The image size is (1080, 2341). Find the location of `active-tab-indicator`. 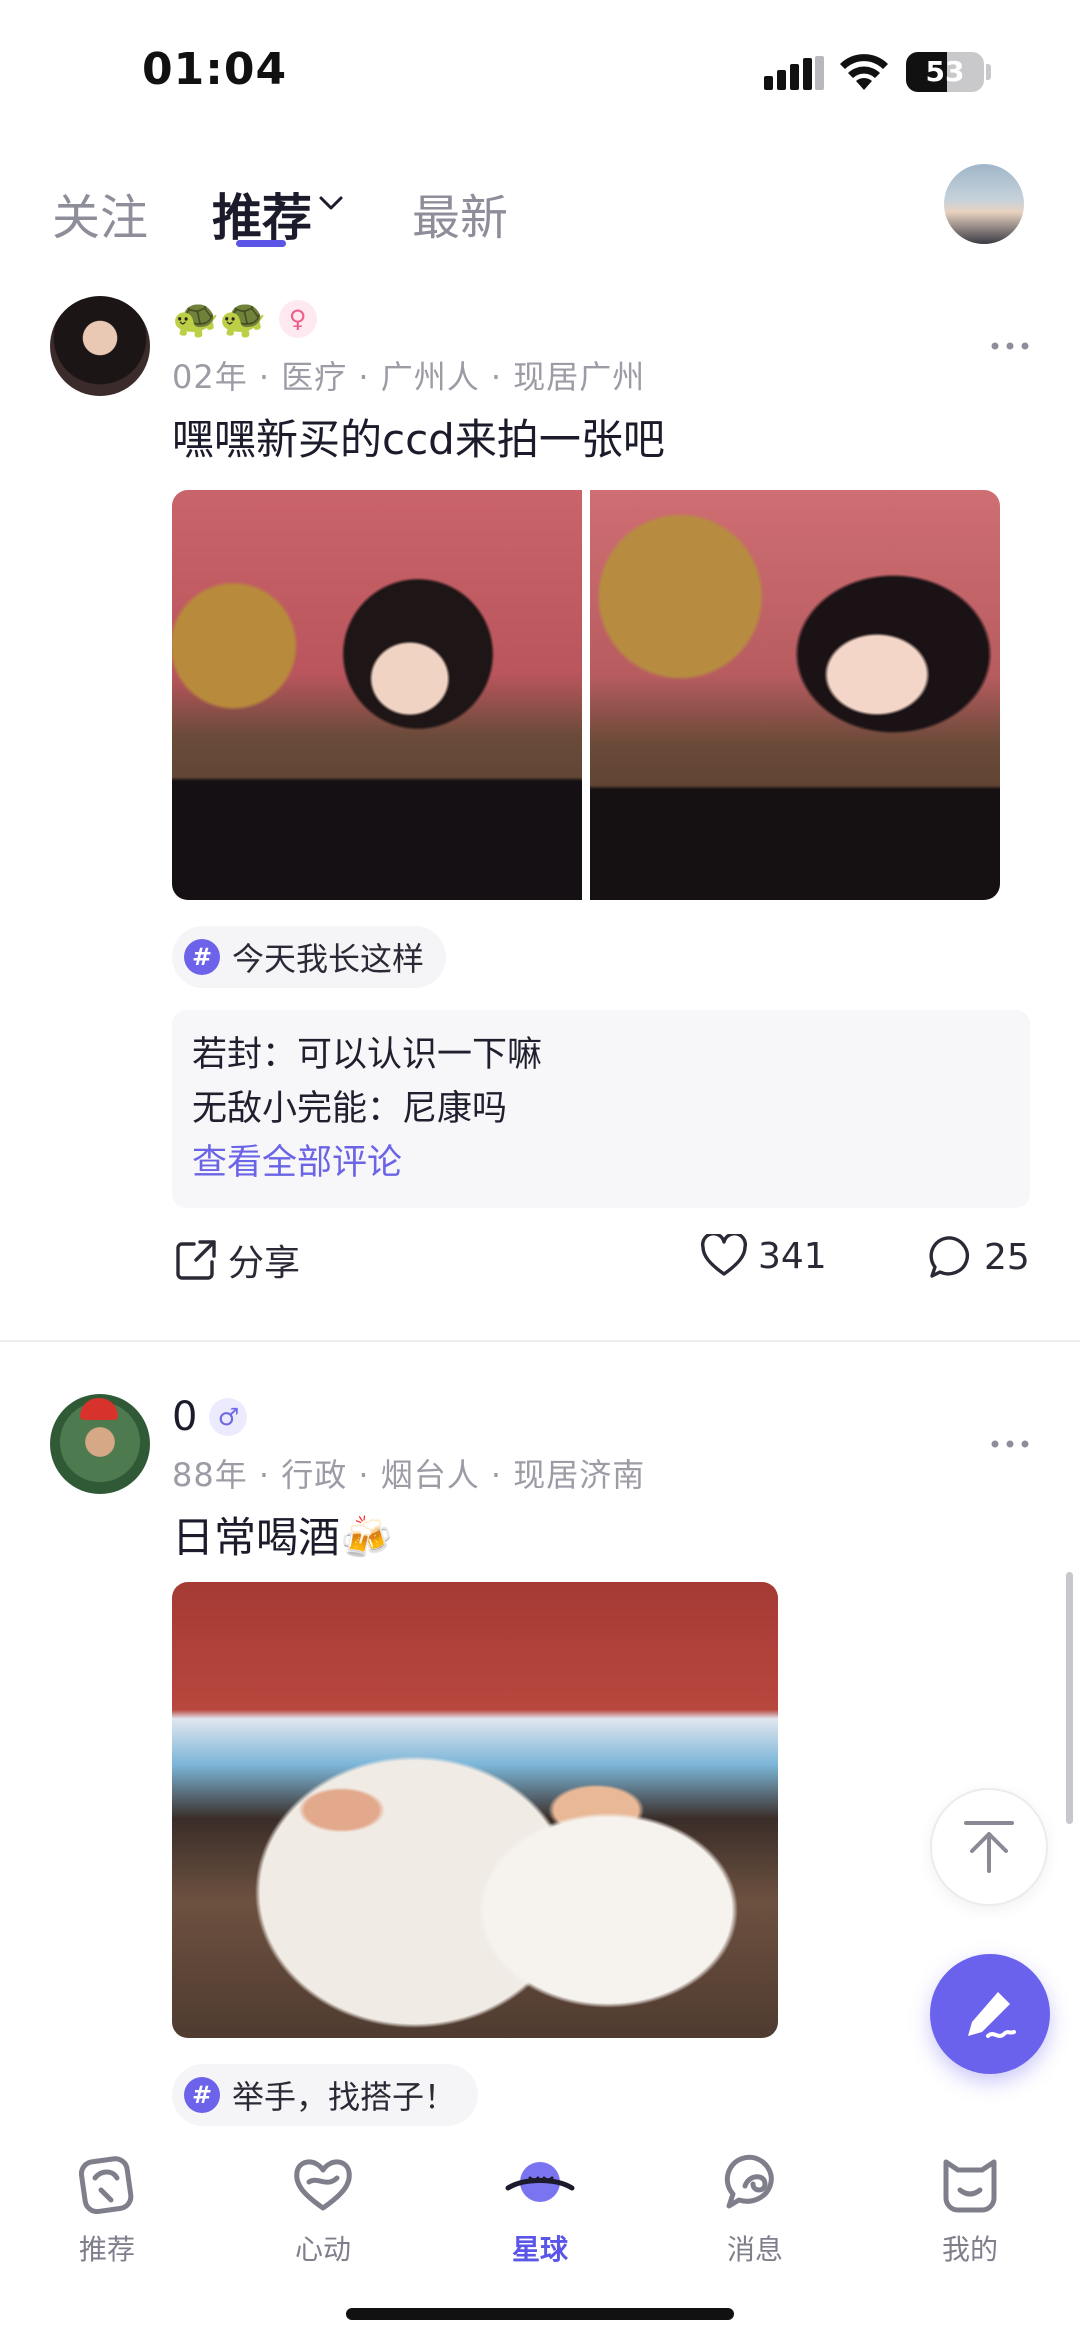

active-tab-indicator is located at coordinates (261, 243).